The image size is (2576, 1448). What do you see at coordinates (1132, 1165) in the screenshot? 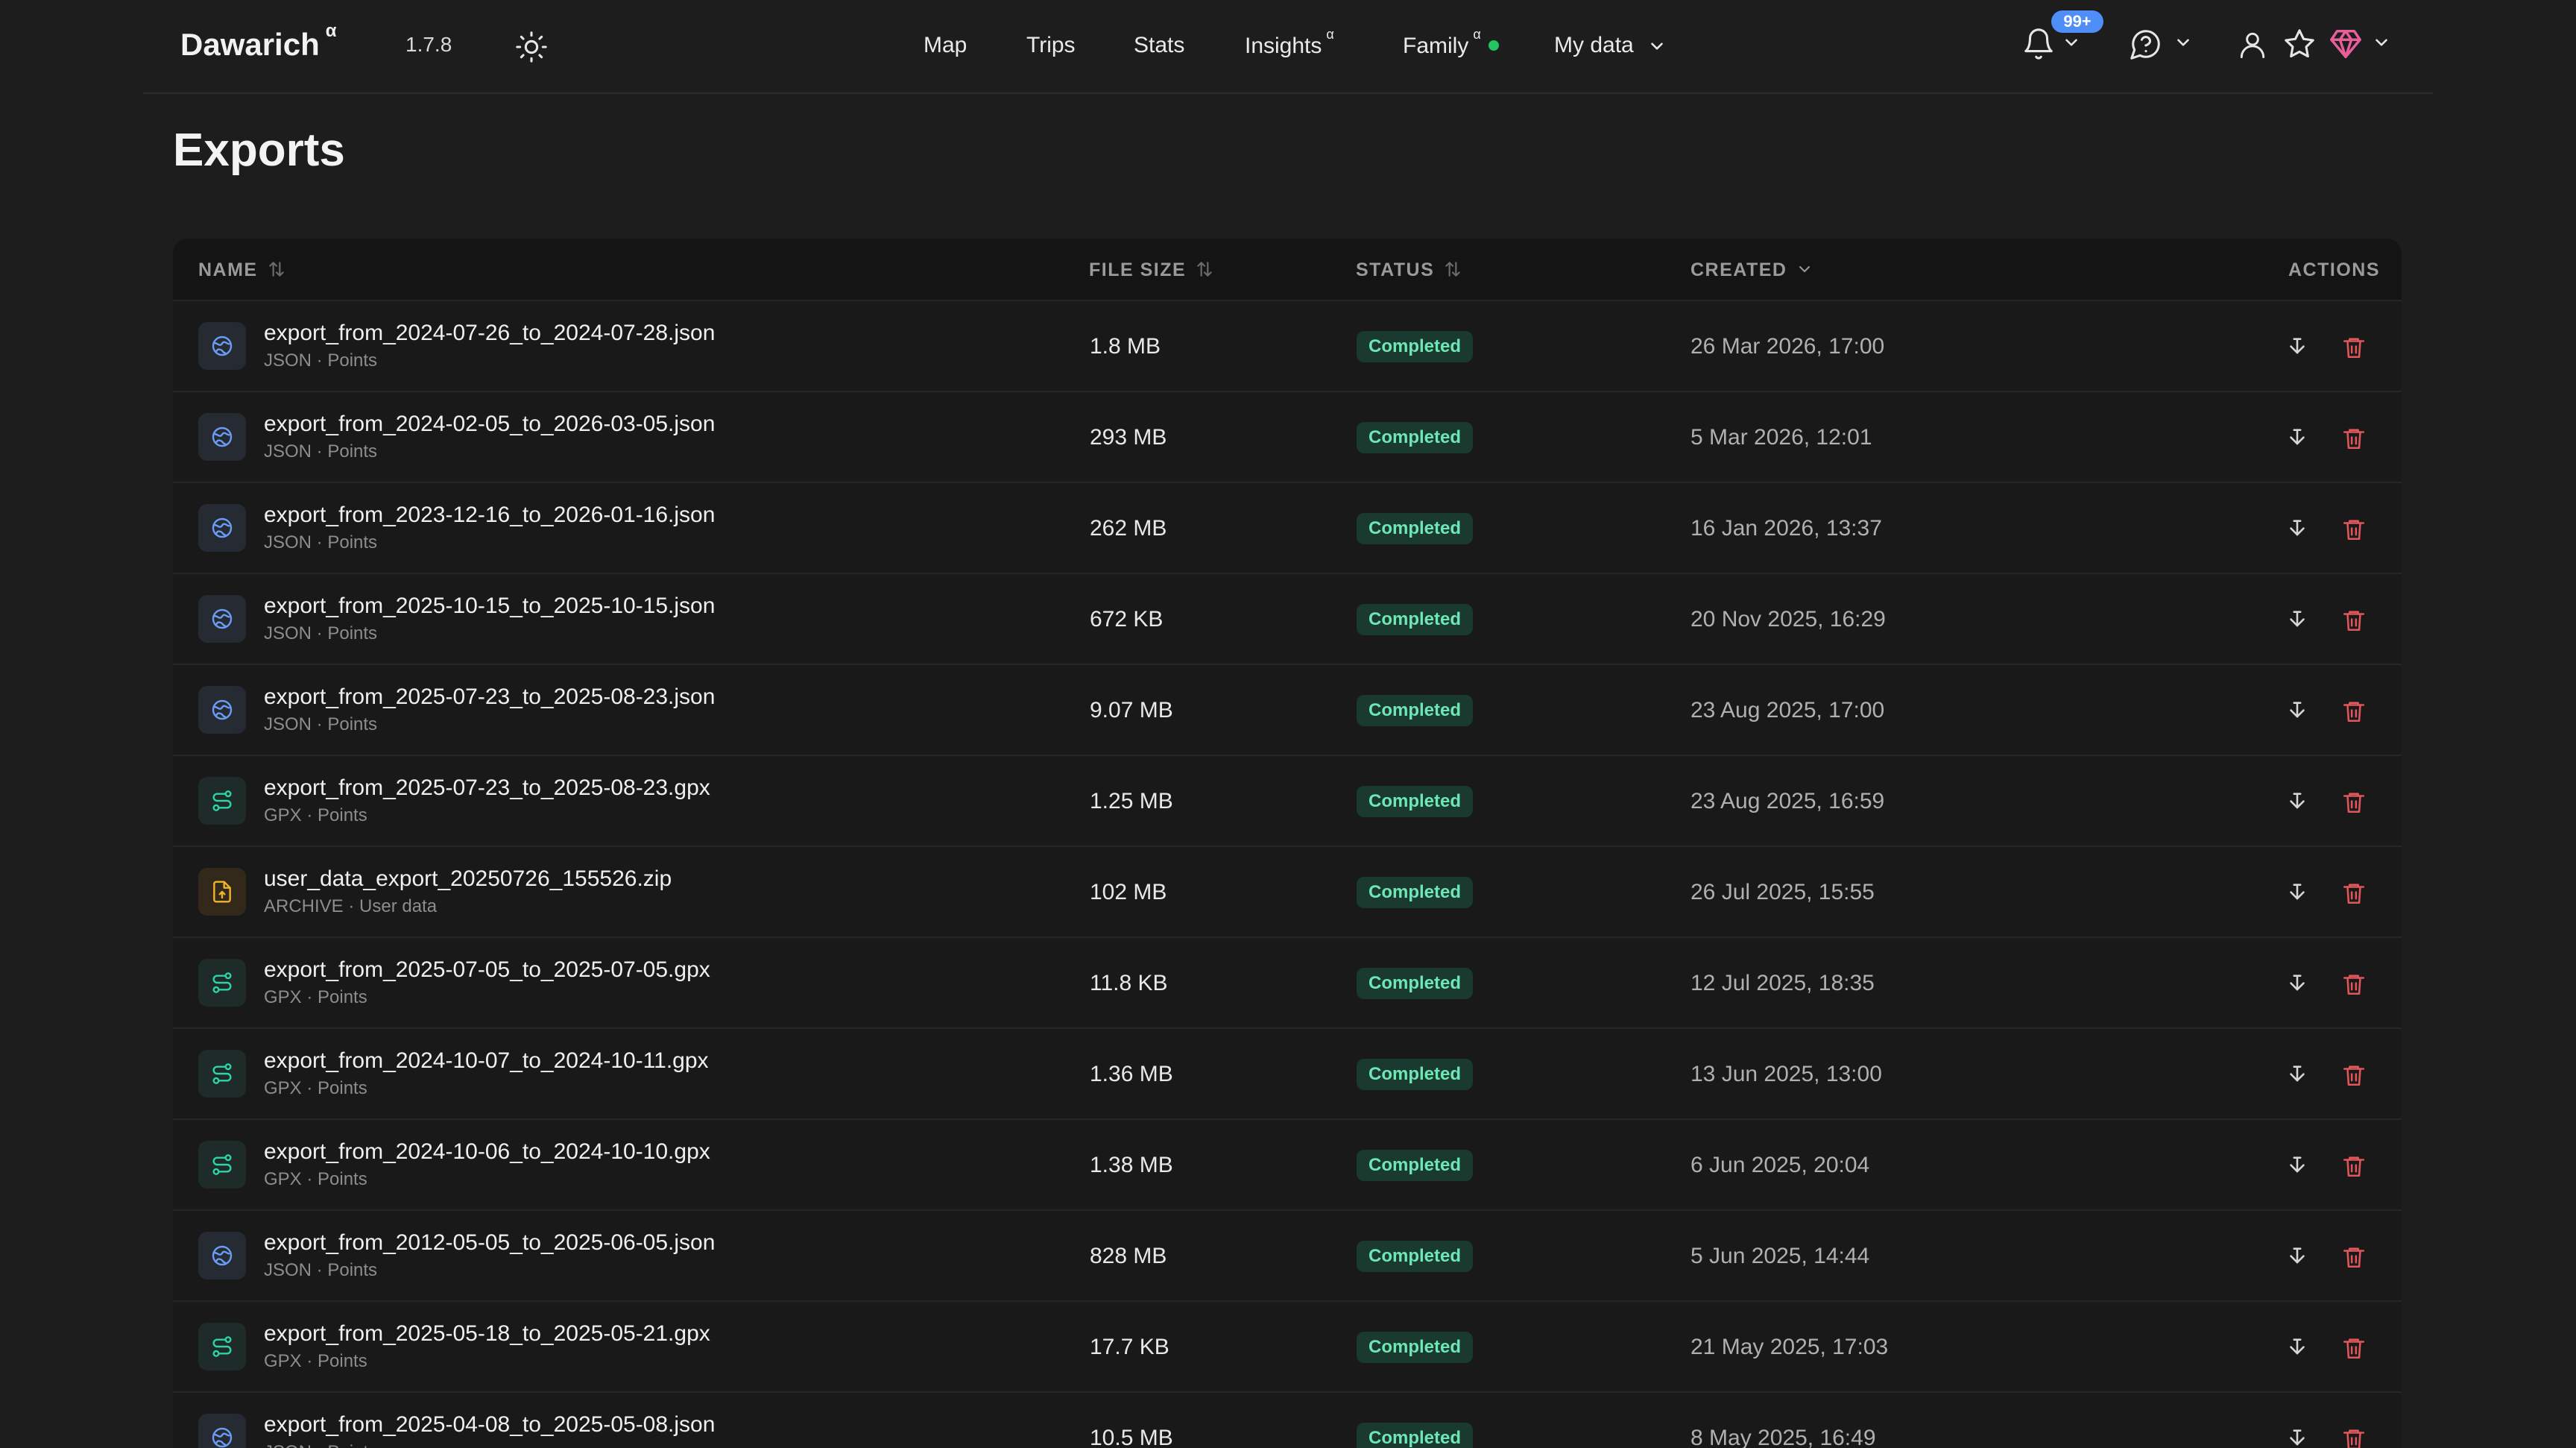
I see `file-size: 1.38 MB` at bounding box center [1132, 1165].